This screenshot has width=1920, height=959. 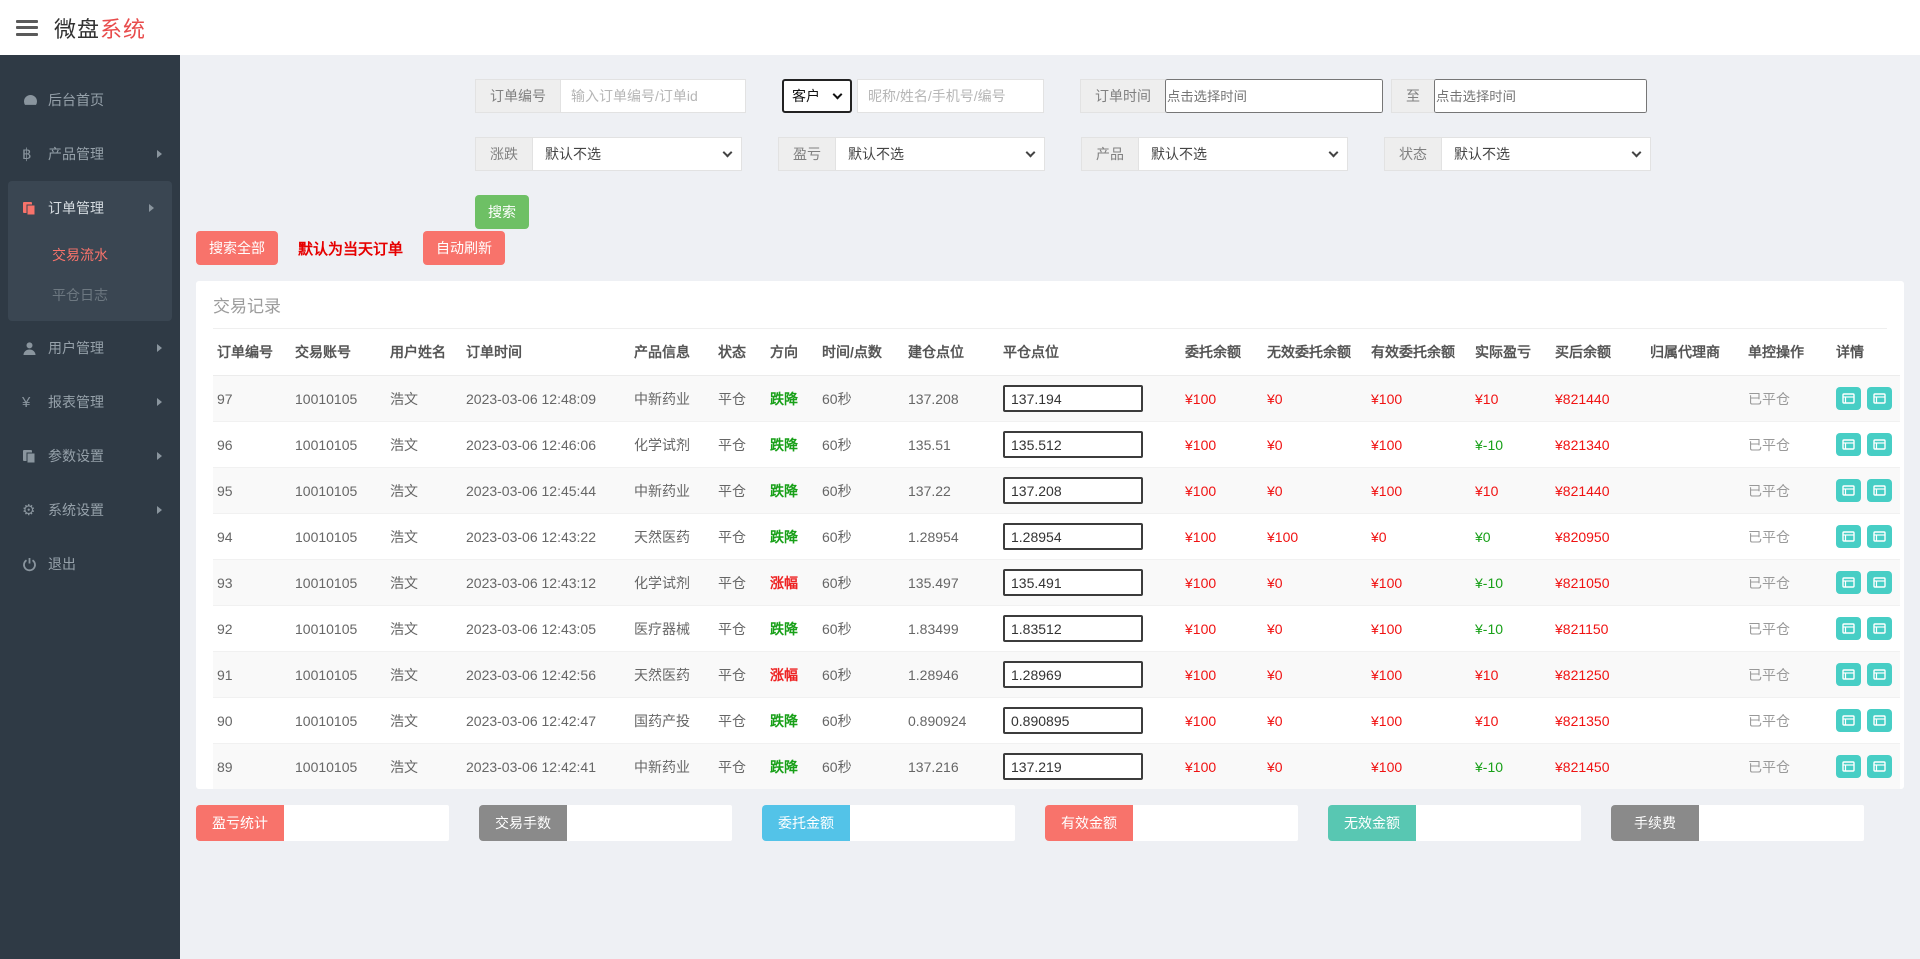 What do you see at coordinates (1274, 96) in the screenshot?
I see `time-from-input` at bounding box center [1274, 96].